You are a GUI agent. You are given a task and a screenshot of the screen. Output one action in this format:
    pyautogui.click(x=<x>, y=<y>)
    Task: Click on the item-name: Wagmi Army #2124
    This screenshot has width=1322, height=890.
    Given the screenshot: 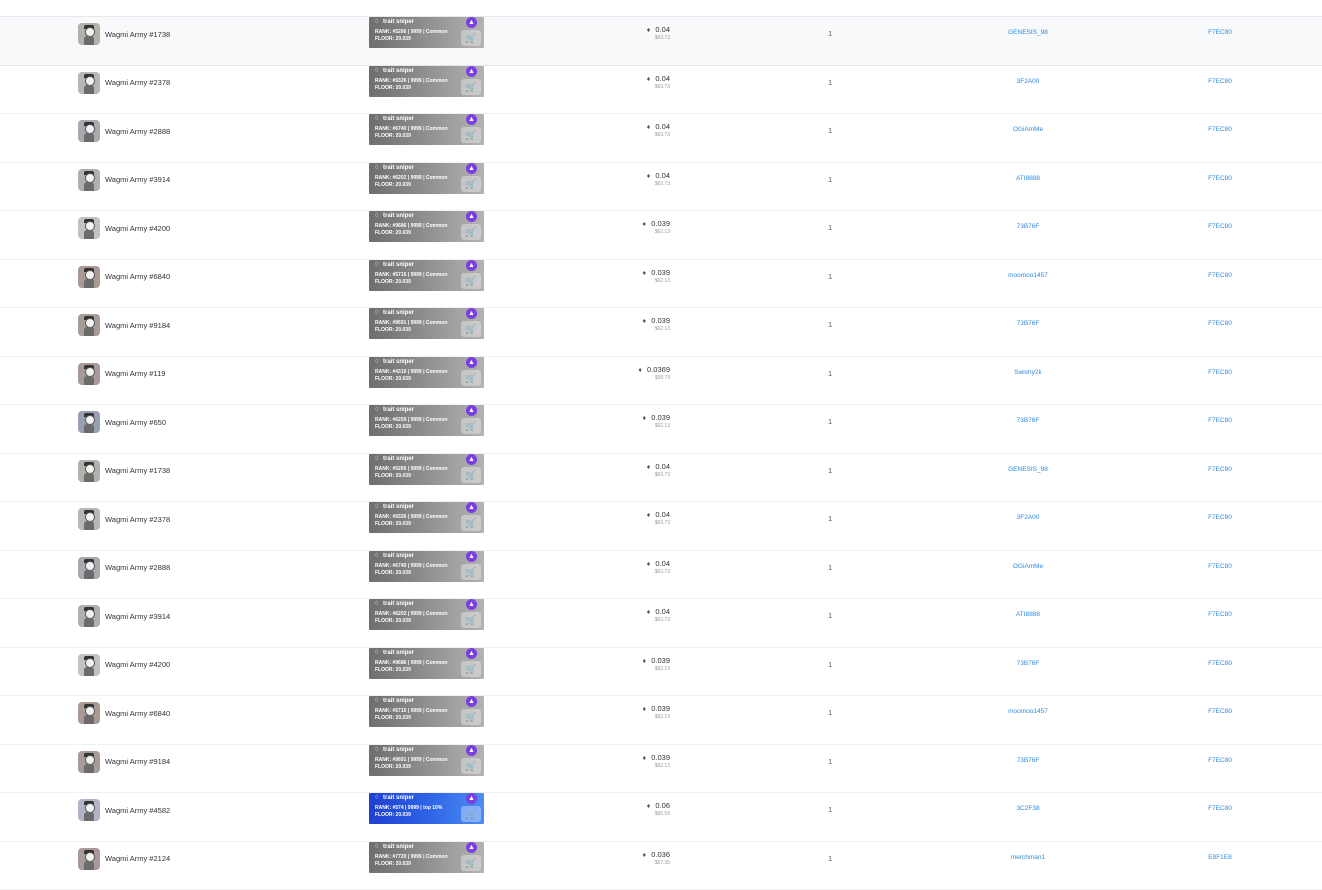 What is the action you would take?
    pyautogui.click(x=137, y=858)
    